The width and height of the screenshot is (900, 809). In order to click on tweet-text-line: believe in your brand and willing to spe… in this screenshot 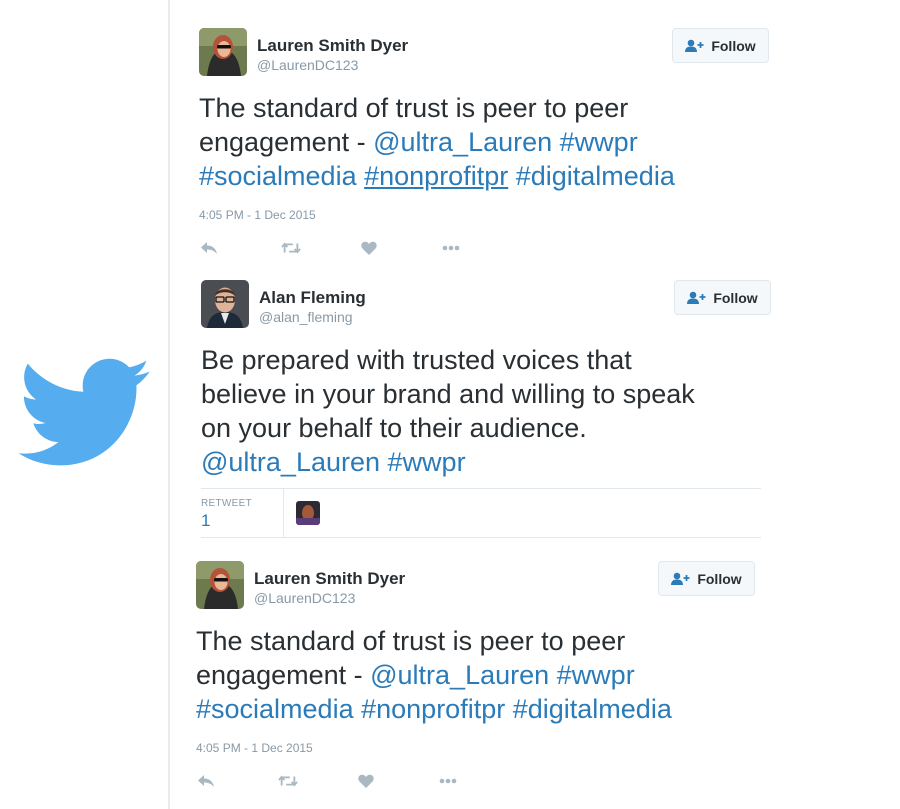, I will do `click(448, 394)`.